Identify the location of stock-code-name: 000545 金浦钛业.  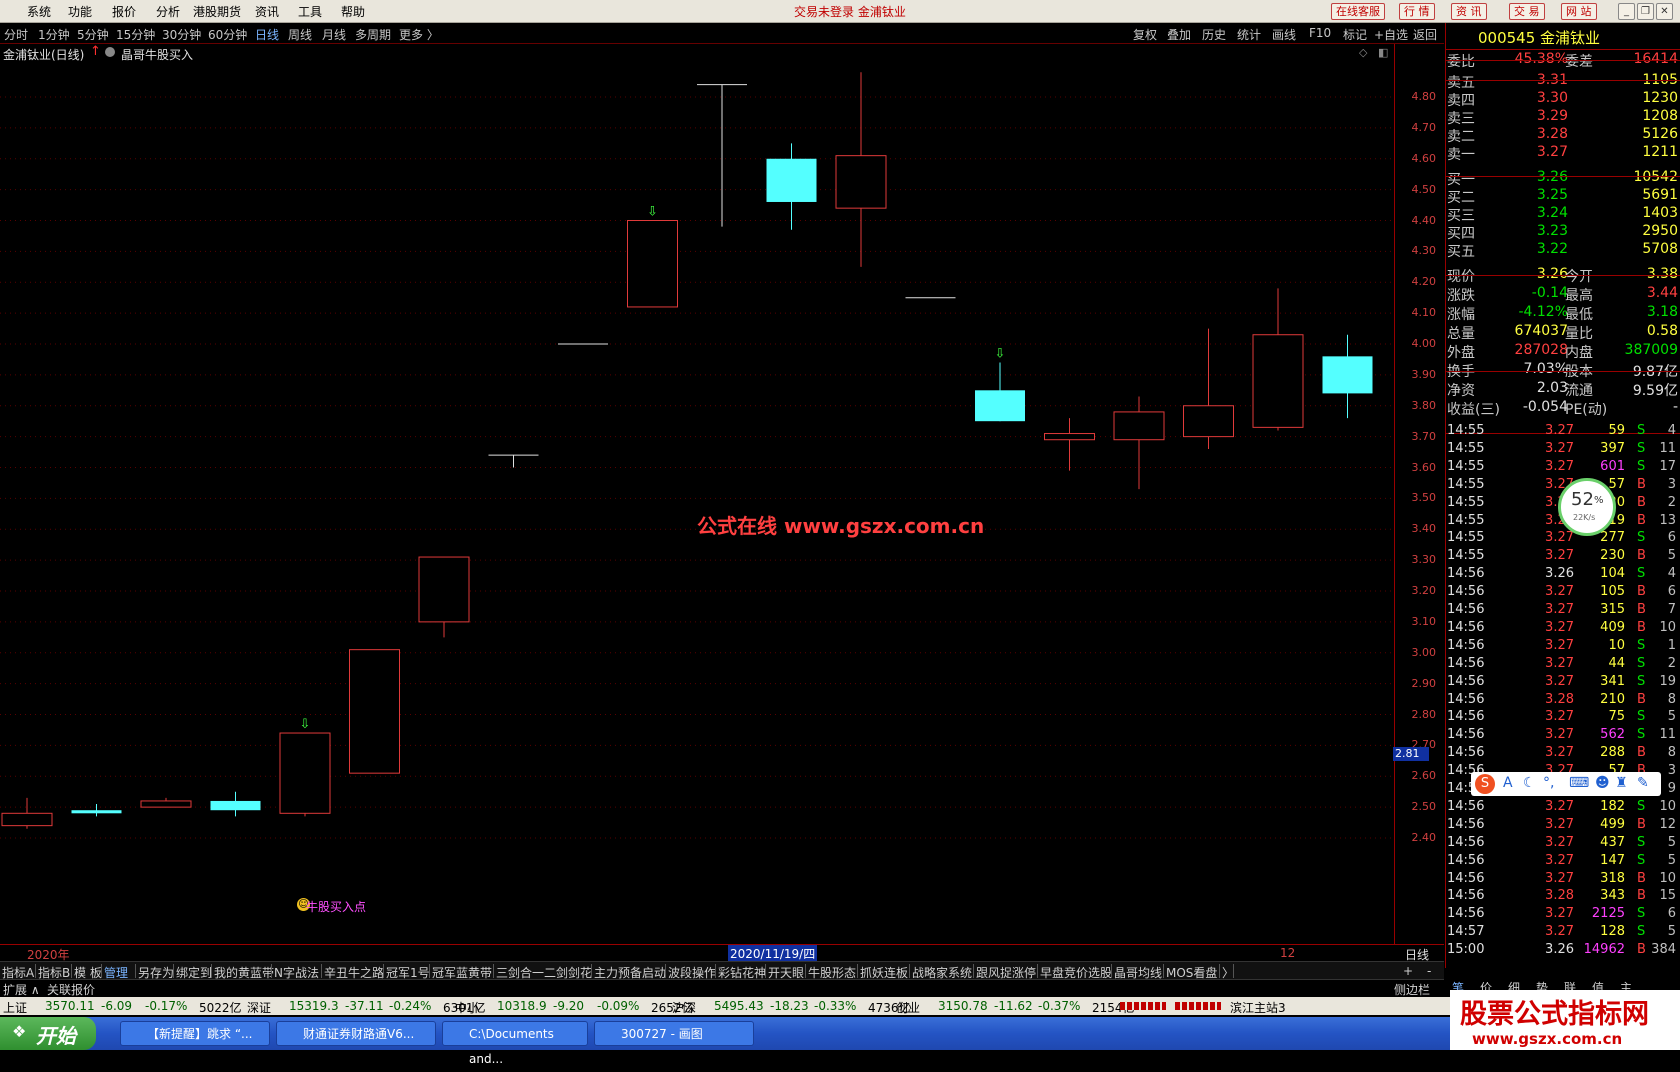
(1539, 38).